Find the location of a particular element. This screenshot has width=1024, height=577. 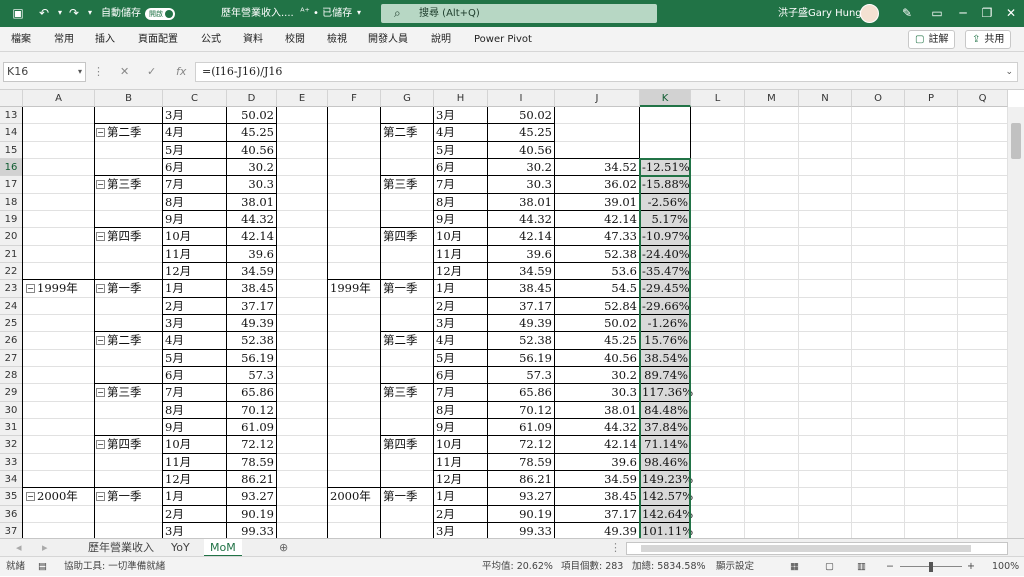

mom-change-cell: -24.40% is located at coordinates (665, 254).